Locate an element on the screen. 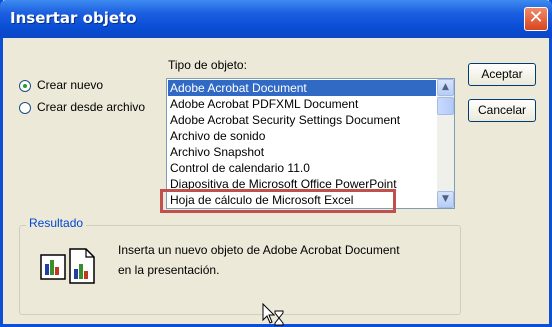  create-from-file-radio is located at coordinates (25, 108).